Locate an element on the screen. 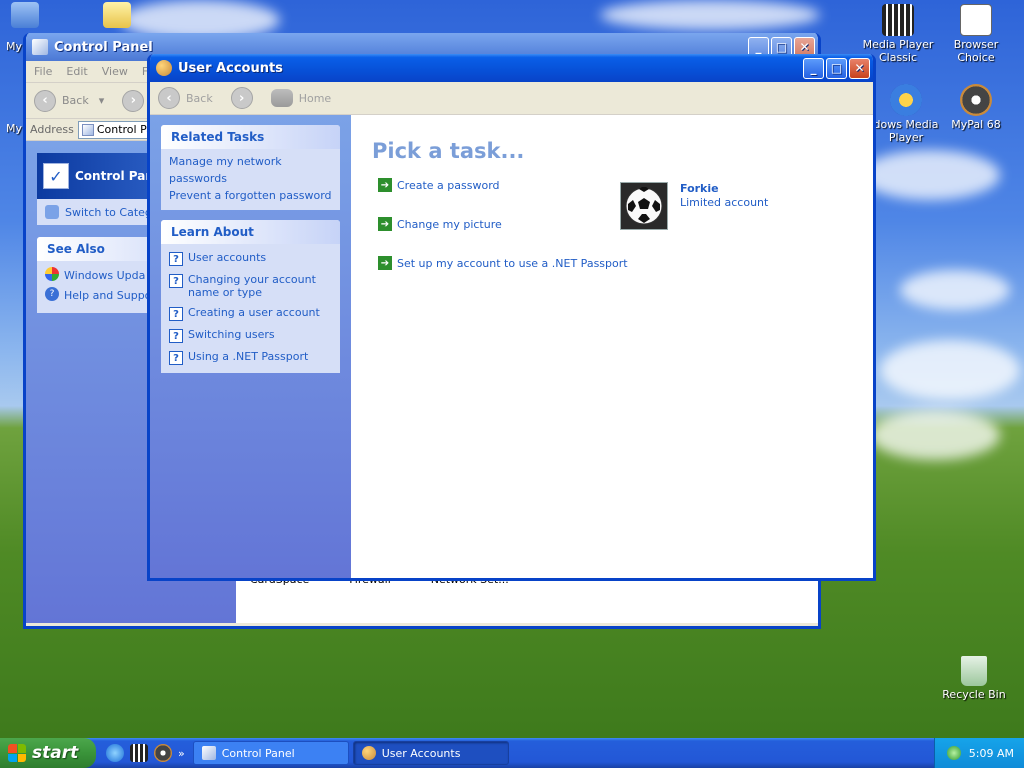 This screenshot has height=768, width=1024. desktop-icon-label: Browser Choice is located at coordinates (976, 51).